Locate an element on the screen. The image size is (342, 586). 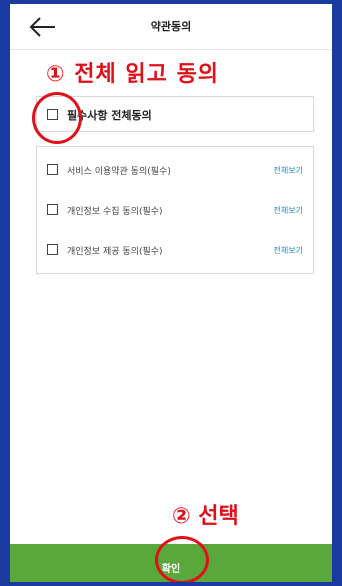
annotation-step-1: ① 전체 읽고 동의 is located at coordinates (133, 74).